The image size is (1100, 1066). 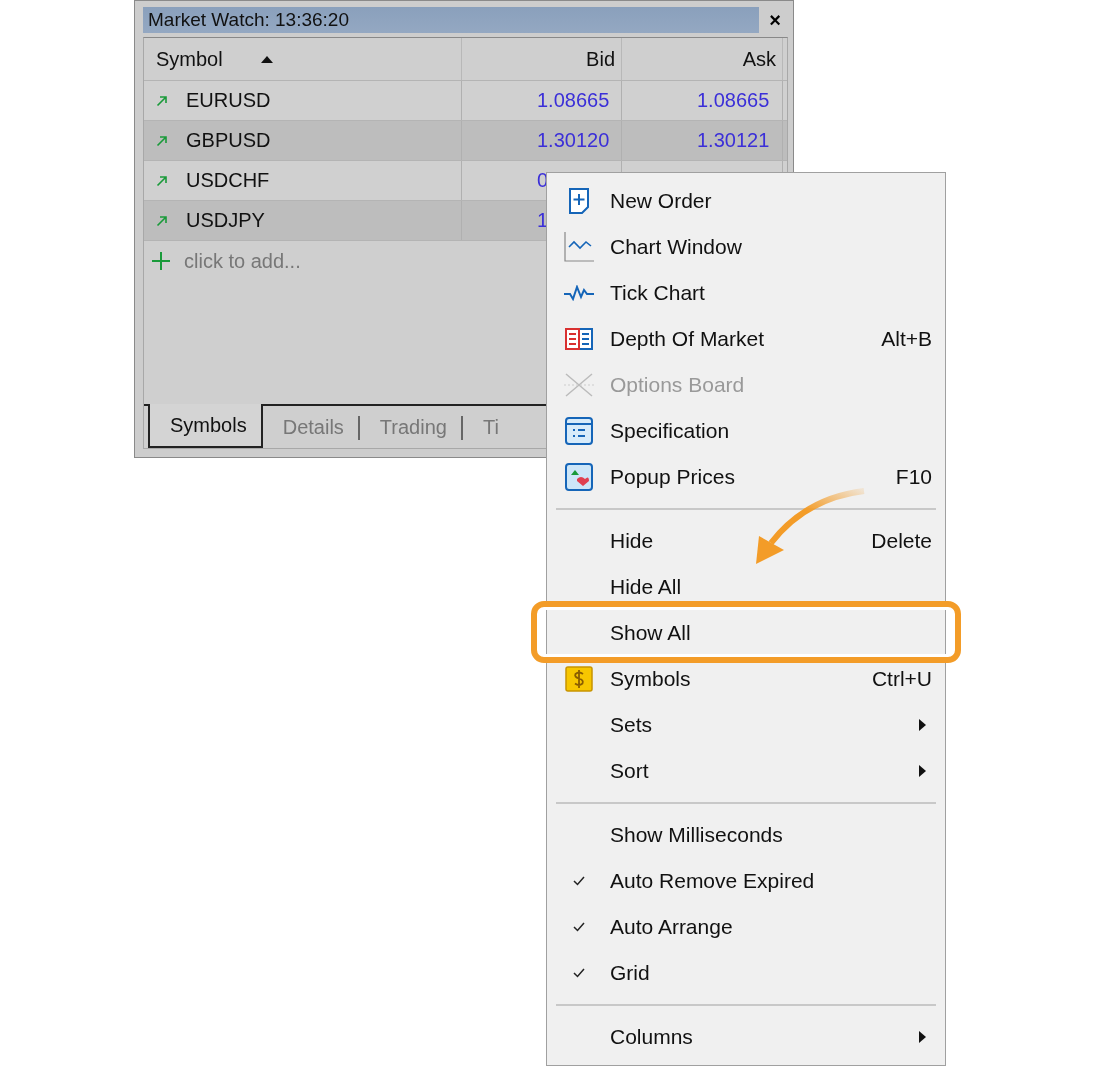 I want to click on menu-item: Auto Remove Expired, so click(x=746, y=881).